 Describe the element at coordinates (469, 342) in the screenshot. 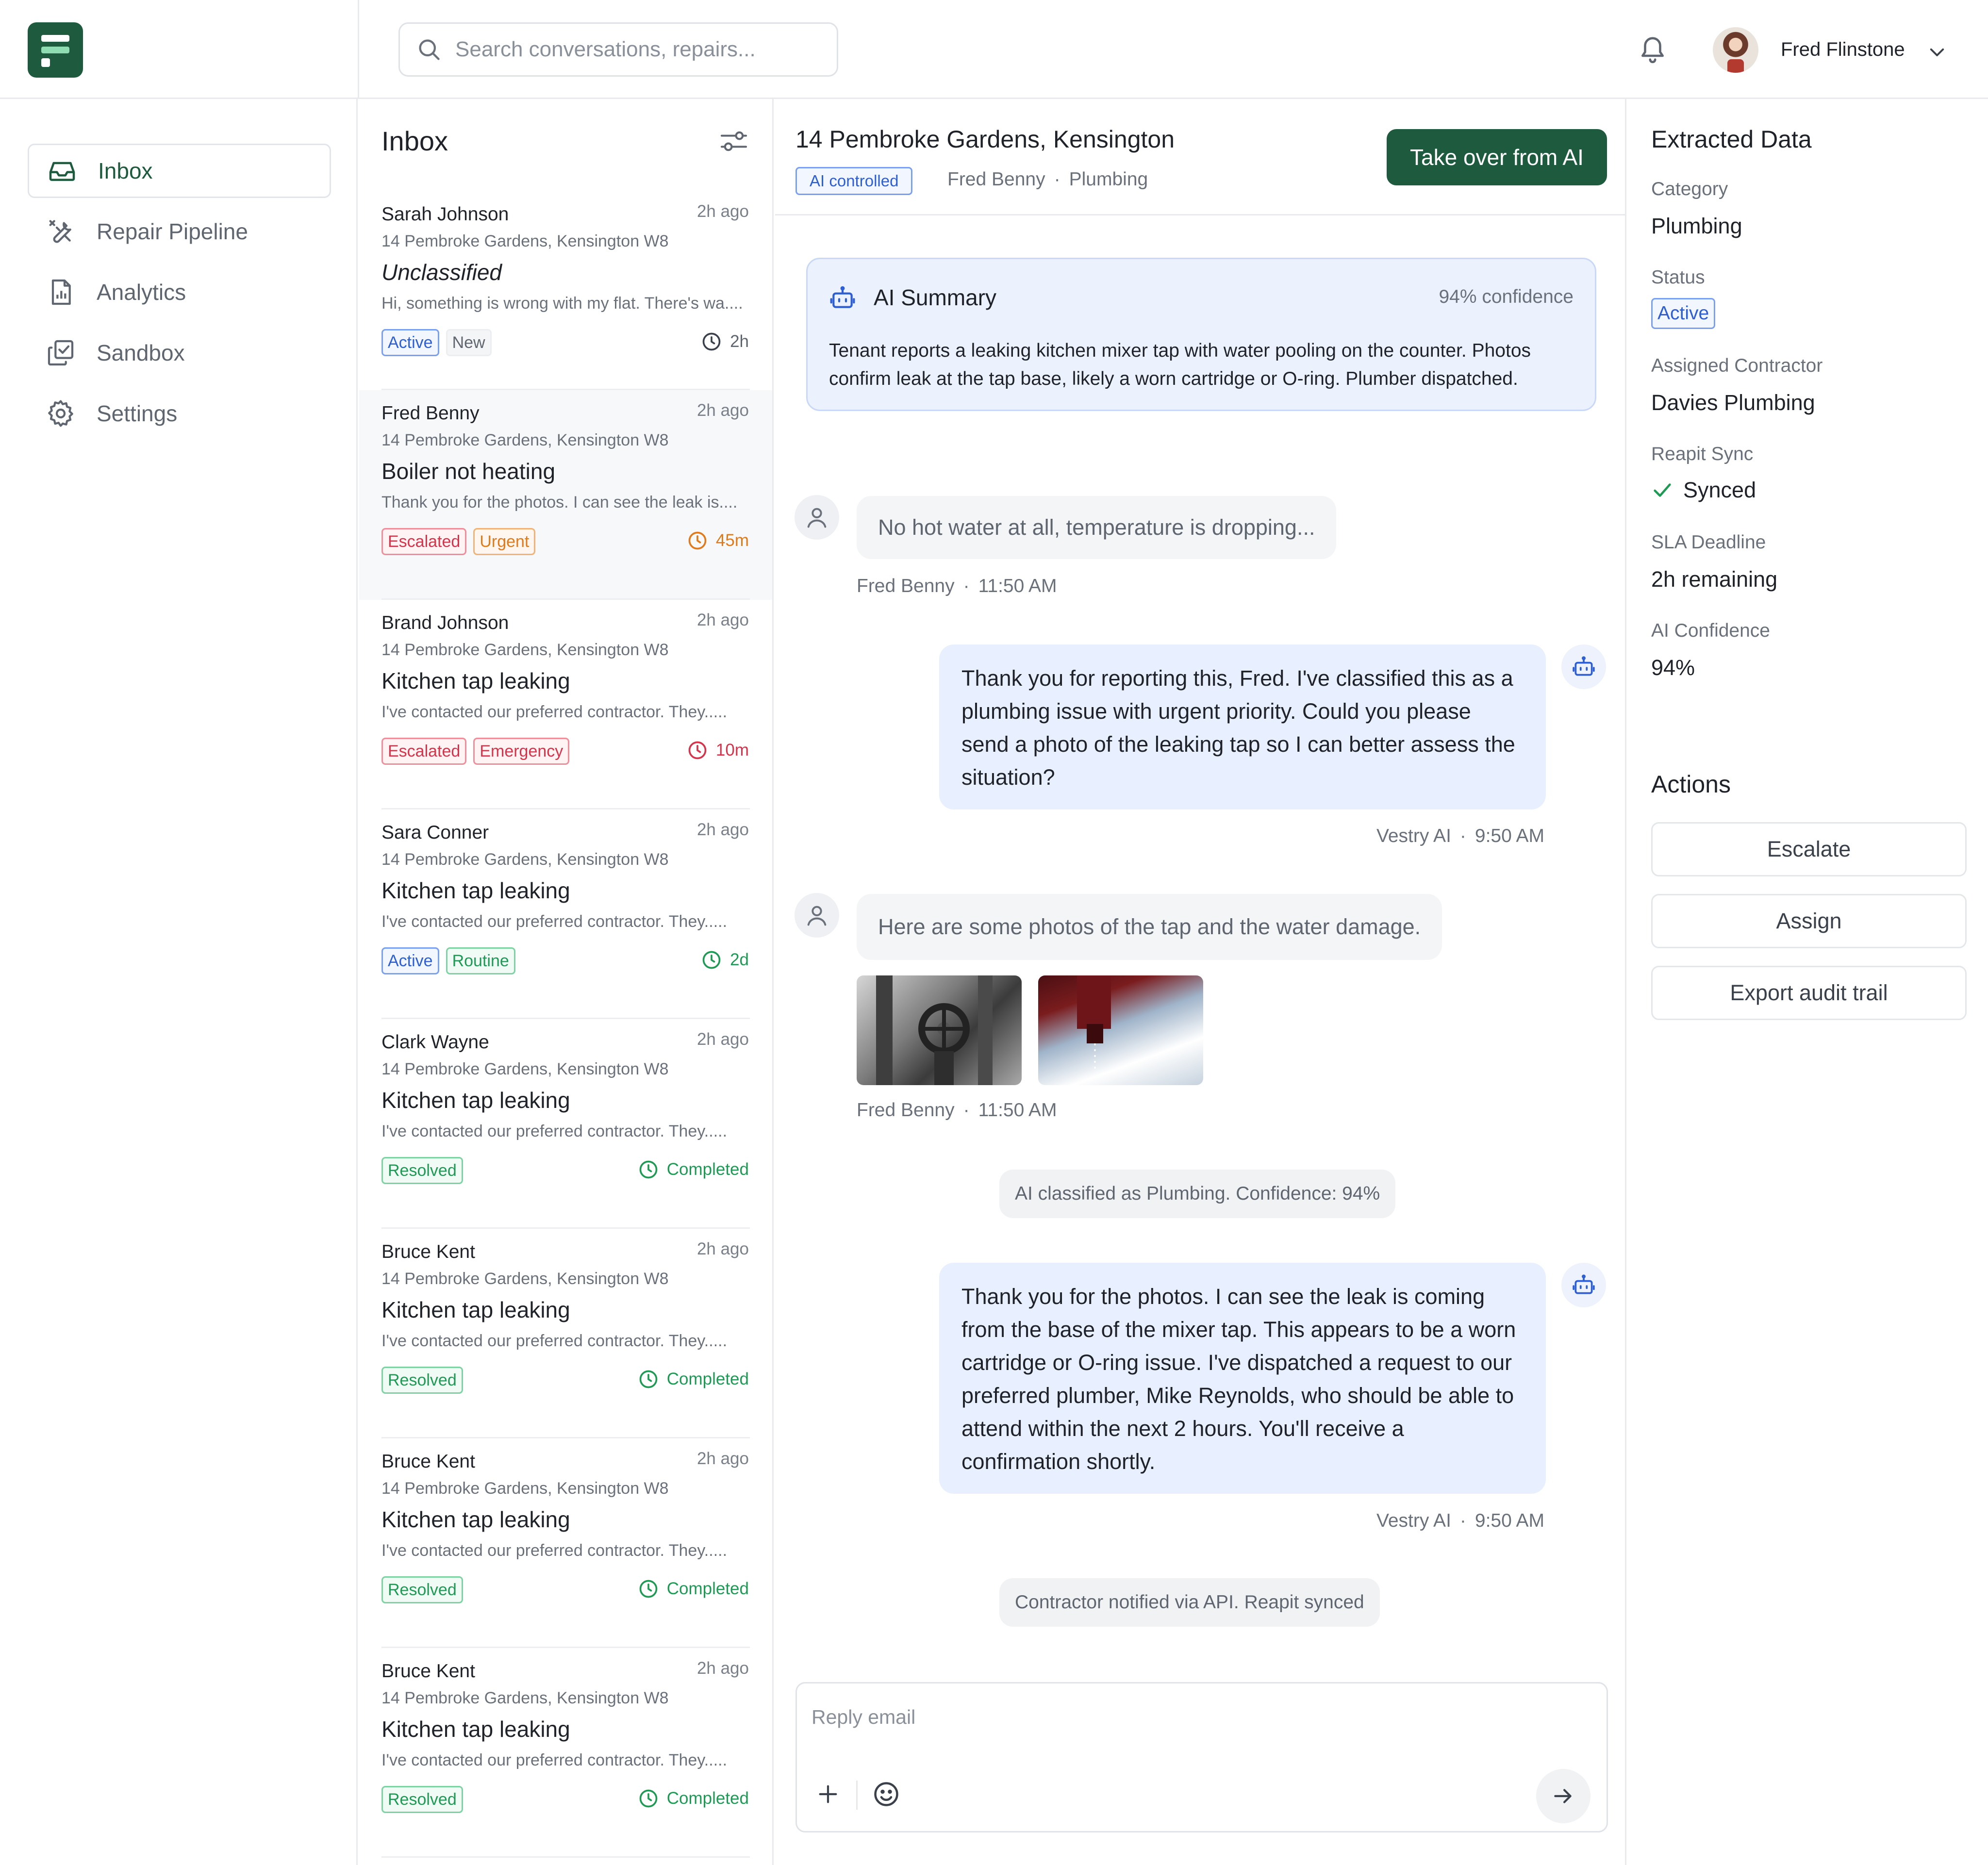

I see `priority-badge: New` at that location.